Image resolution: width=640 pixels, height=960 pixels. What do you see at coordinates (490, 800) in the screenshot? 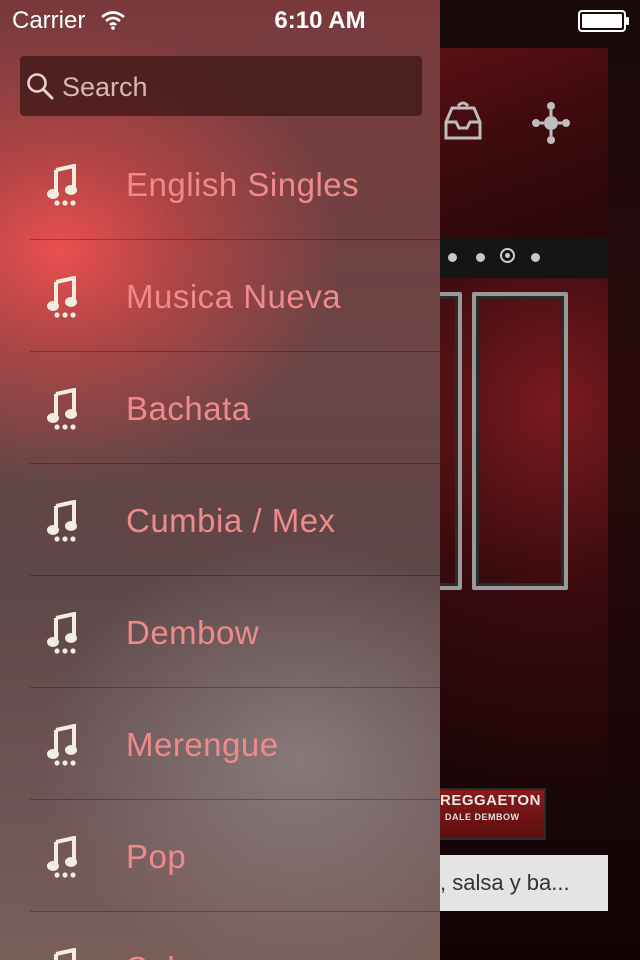
I see `logo-title: REGGAETON` at bounding box center [490, 800].